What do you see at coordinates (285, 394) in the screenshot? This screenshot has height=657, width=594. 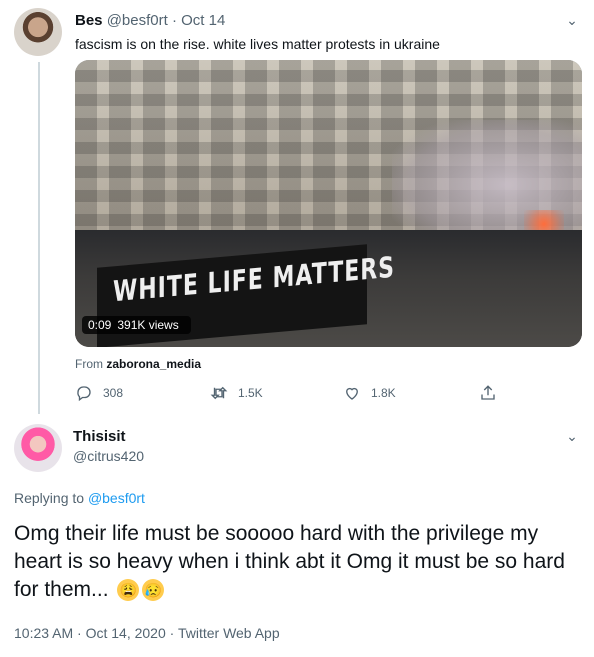 I see `tweet-actions: 308 1.5K 1.8K` at bounding box center [285, 394].